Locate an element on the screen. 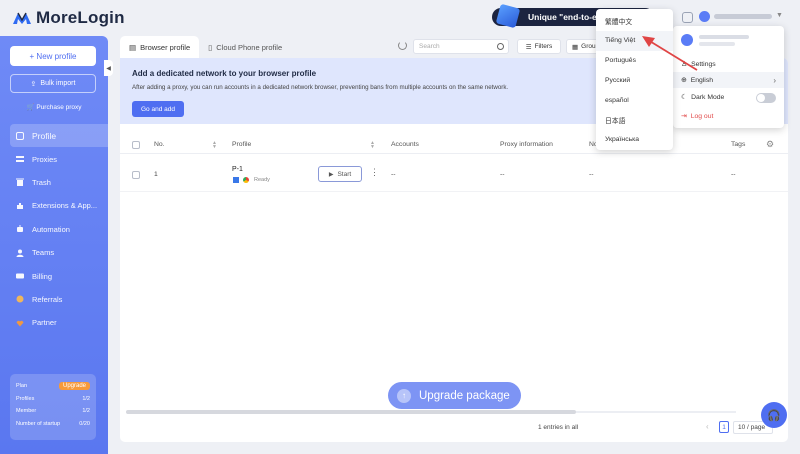 The image size is (800, 454). sidebar-item-trash: Trash is located at coordinates (59, 182).